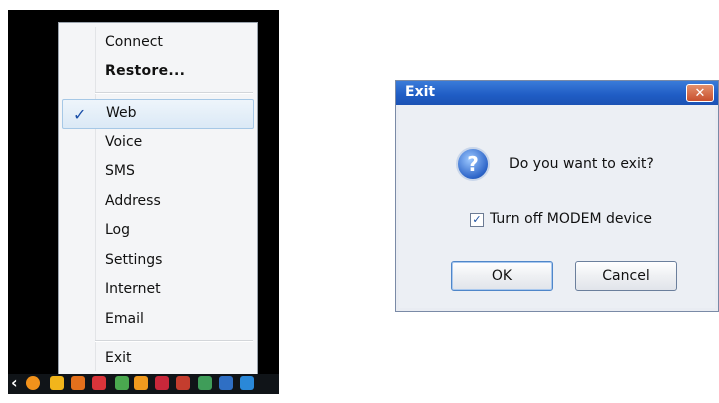 This screenshot has height=403, width=719. Describe the element at coordinates (158, 359) in the screenshot. I see `menu-item-exit: Exit` at that location.